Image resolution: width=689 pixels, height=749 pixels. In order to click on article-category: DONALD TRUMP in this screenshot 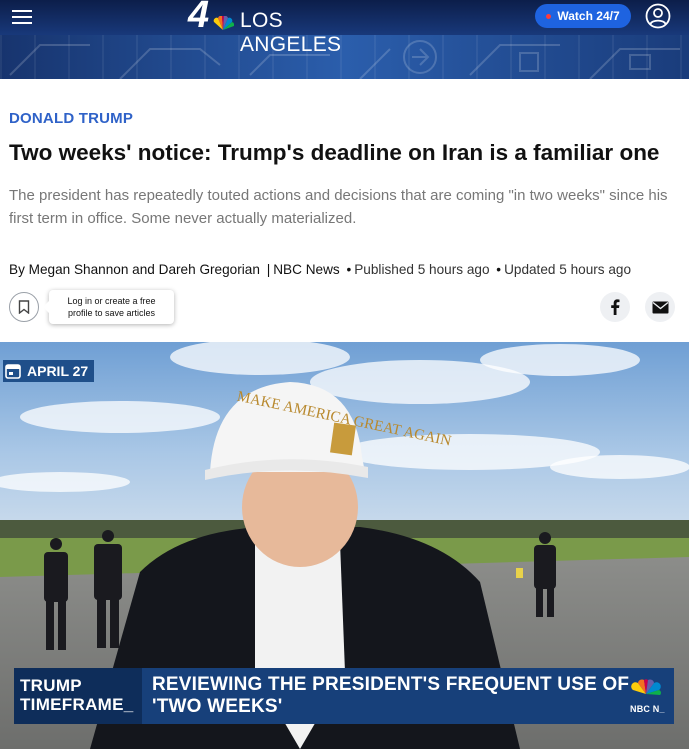, I will do `click(71, 118)`.